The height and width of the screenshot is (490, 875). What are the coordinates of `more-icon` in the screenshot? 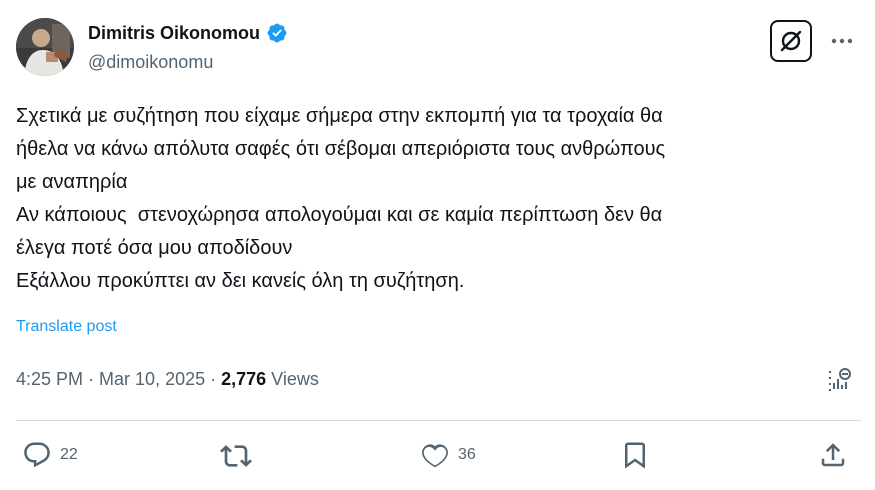 It's located at (842, 41).